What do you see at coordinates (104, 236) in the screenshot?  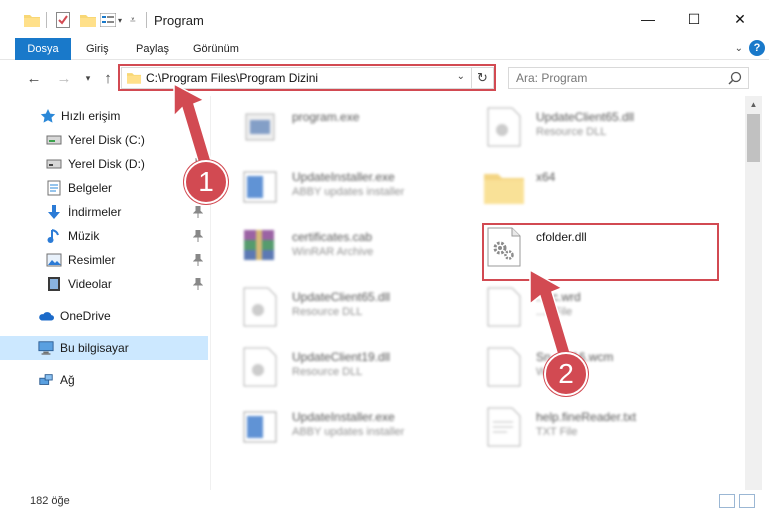 I see `sidebar-item-music: Müzik` at bounding box center [104, 236].